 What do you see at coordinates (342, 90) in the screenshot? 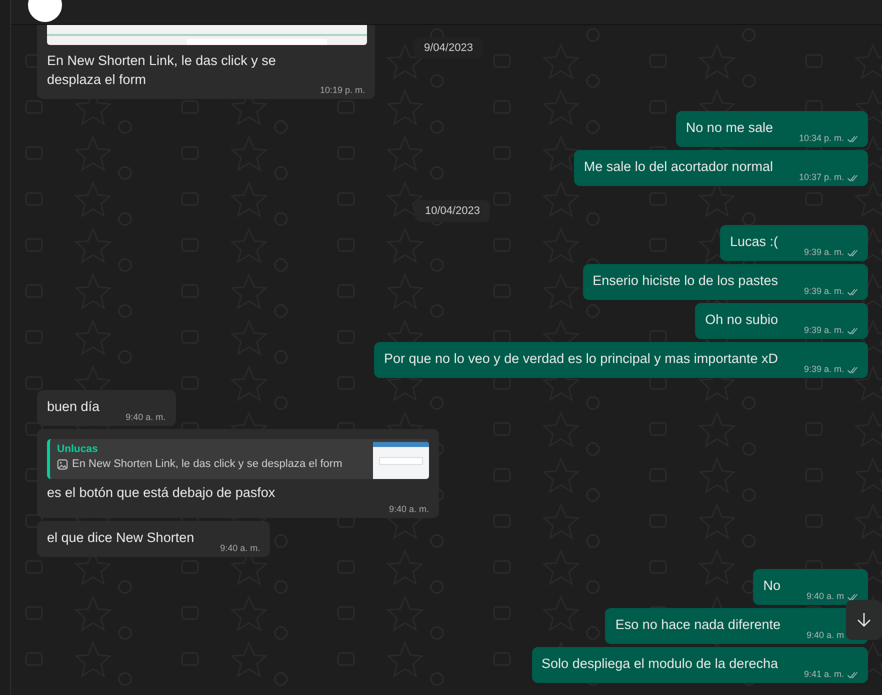
I see `message-time: 10:19 p. m.` at bounding box center [342, 90].